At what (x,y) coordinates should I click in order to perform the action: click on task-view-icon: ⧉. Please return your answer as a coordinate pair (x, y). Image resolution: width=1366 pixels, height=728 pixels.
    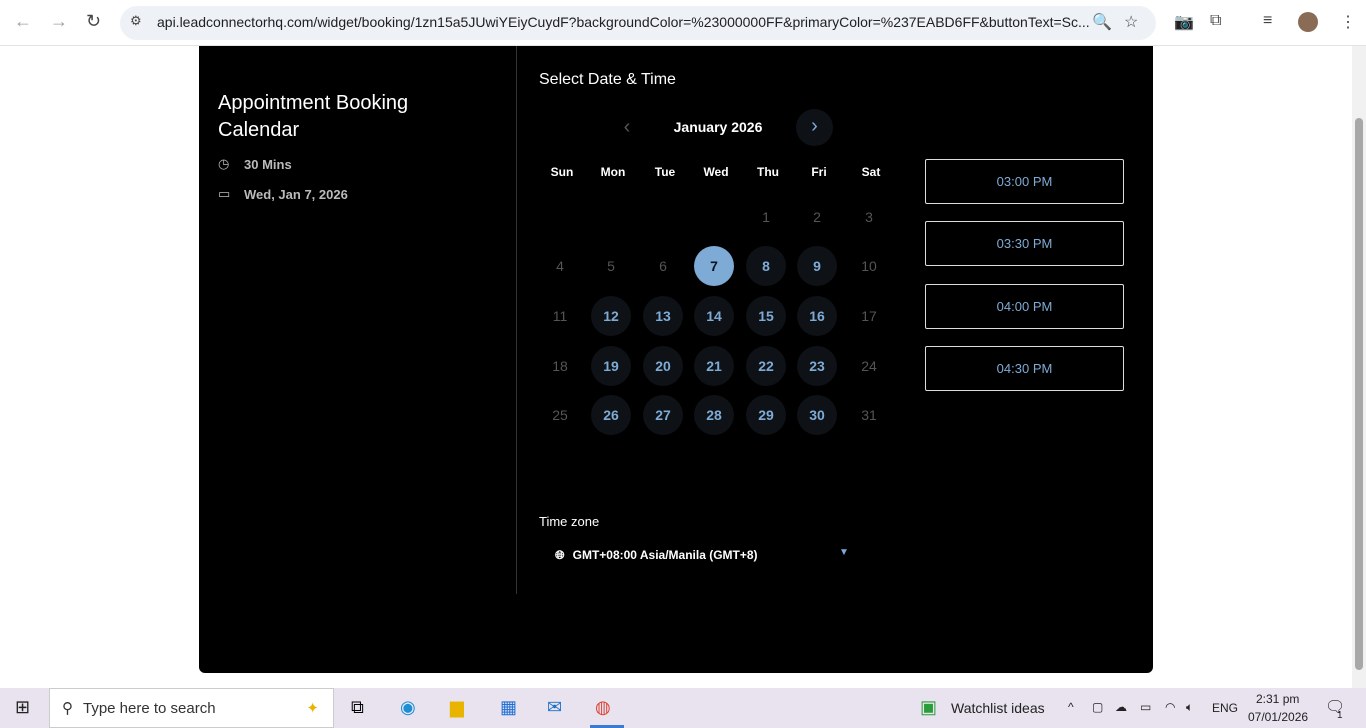
    Looking at the image, I should click on (357, 707).